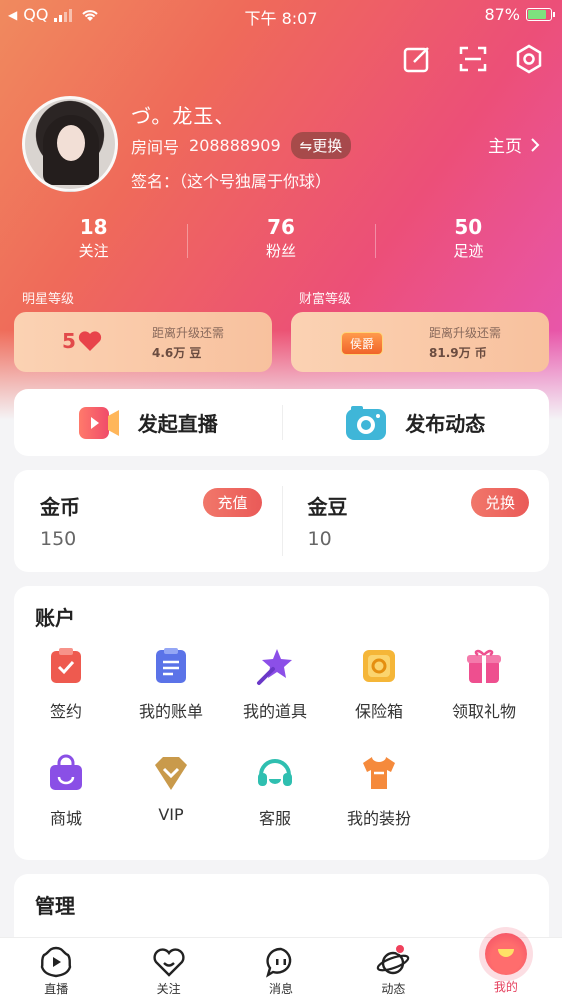 This screenshot has height=1000, width=562. What do you see at coordinates (90, 341) in the screenshot?
I see `heart-level-icon` at bounding box center [90, 341].